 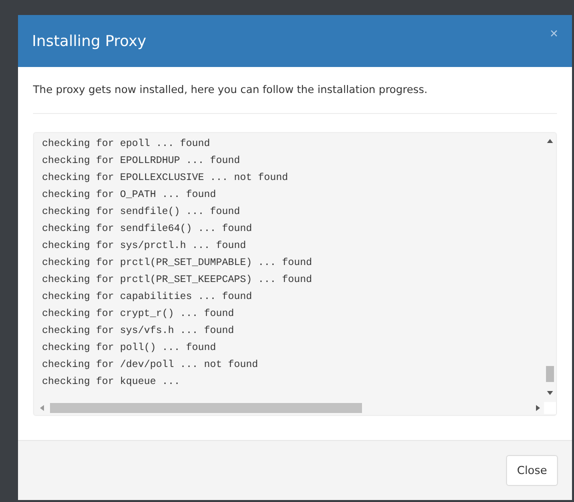 I want to click on log-line: checking for sendfile64() ... found, so click(x=148, y=229).